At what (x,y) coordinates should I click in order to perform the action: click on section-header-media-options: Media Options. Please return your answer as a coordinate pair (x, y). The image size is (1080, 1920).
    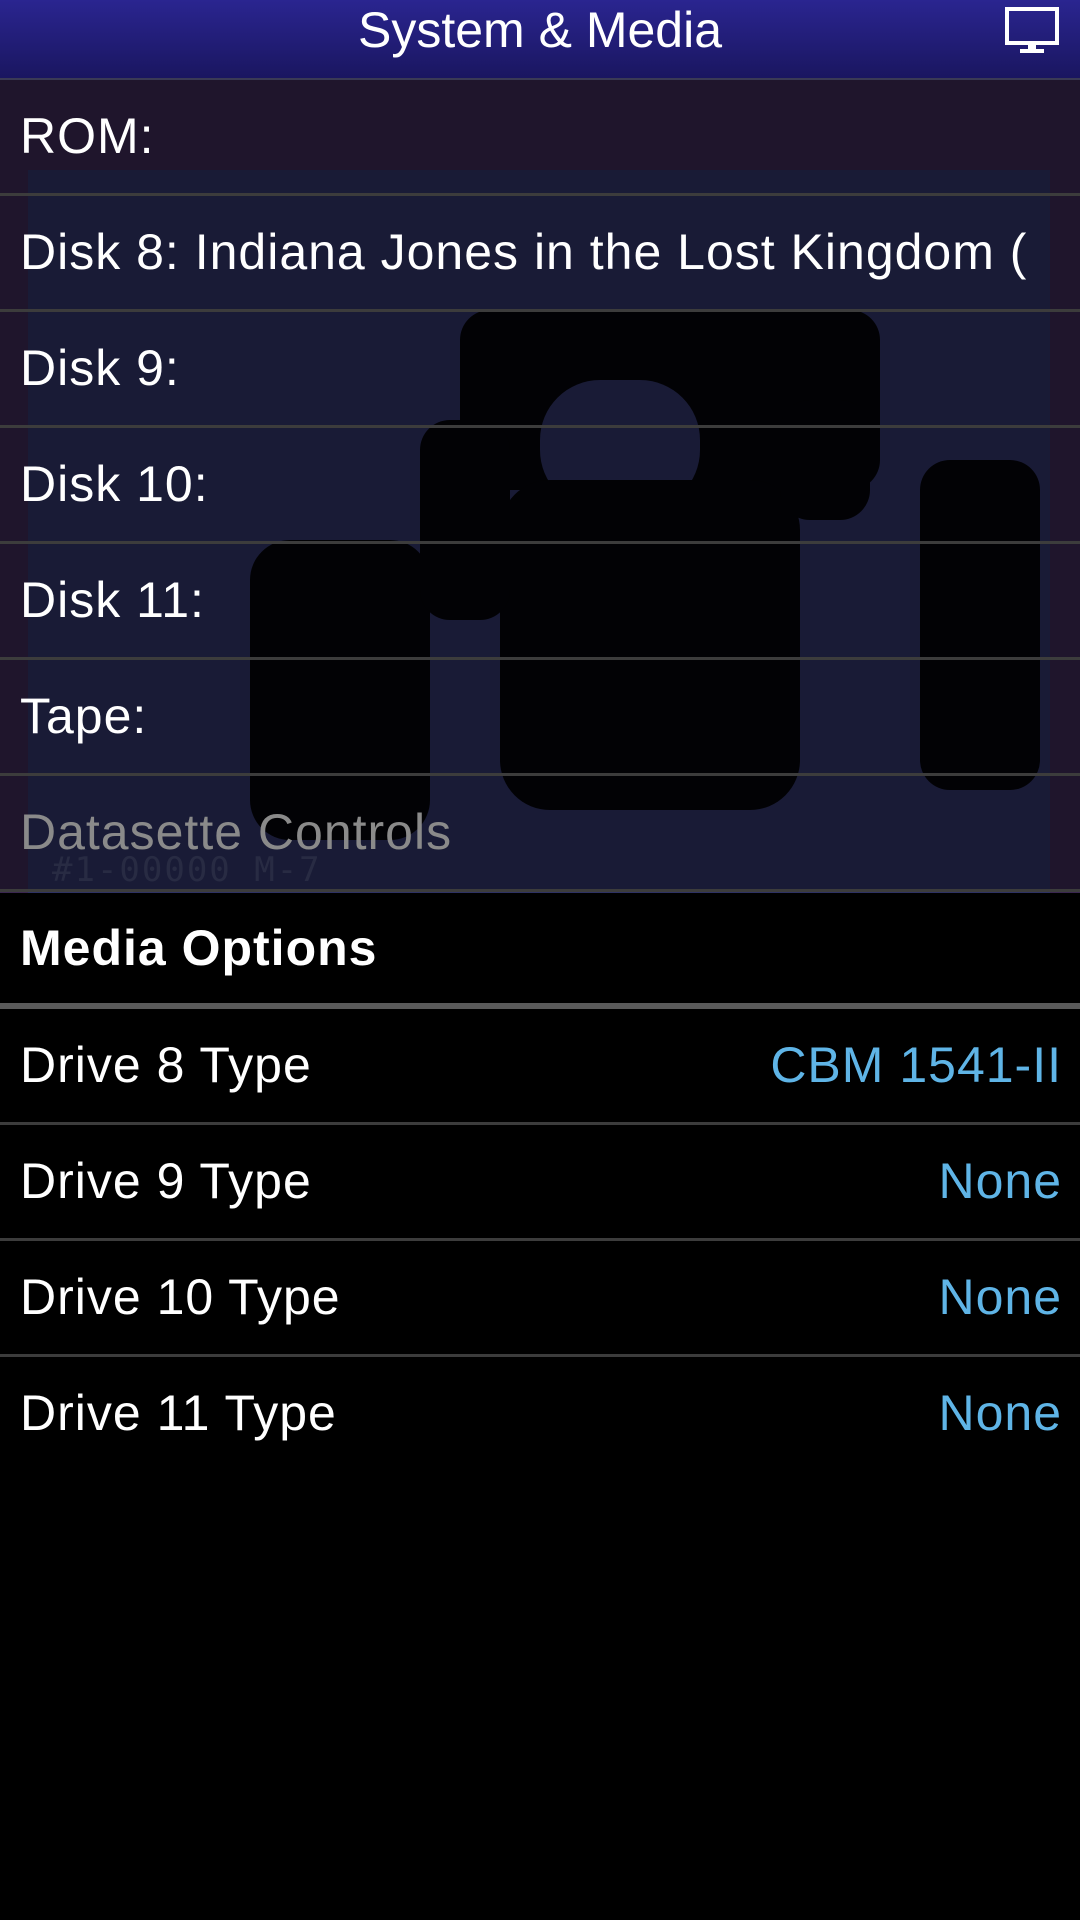
    Looking at the image, I should click on (540, 951).